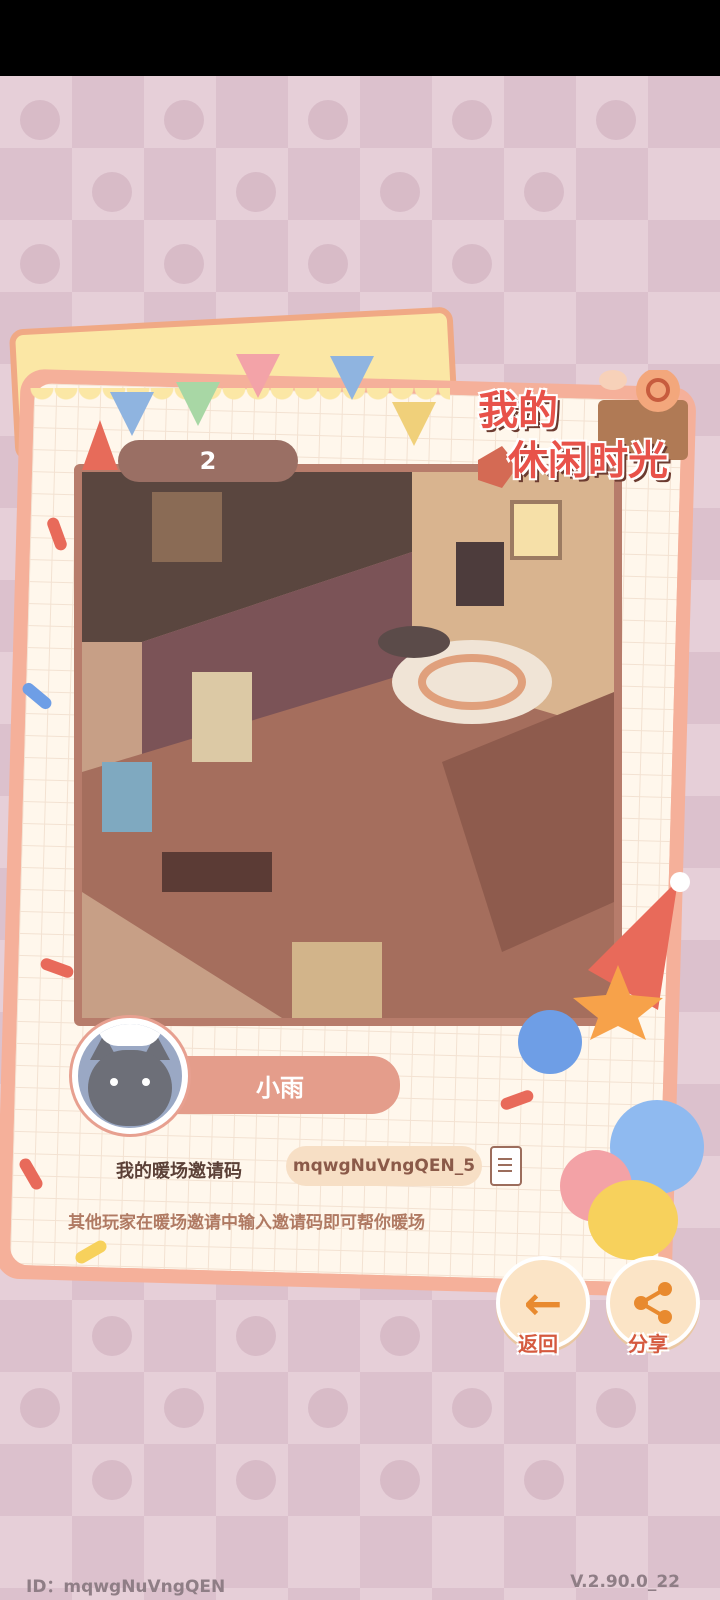 Image resolution: width=720 pixels, height=1600 pixels. I want to click on invite-code-value: mqwgNuVngQEN_5, so click(384, 1166).